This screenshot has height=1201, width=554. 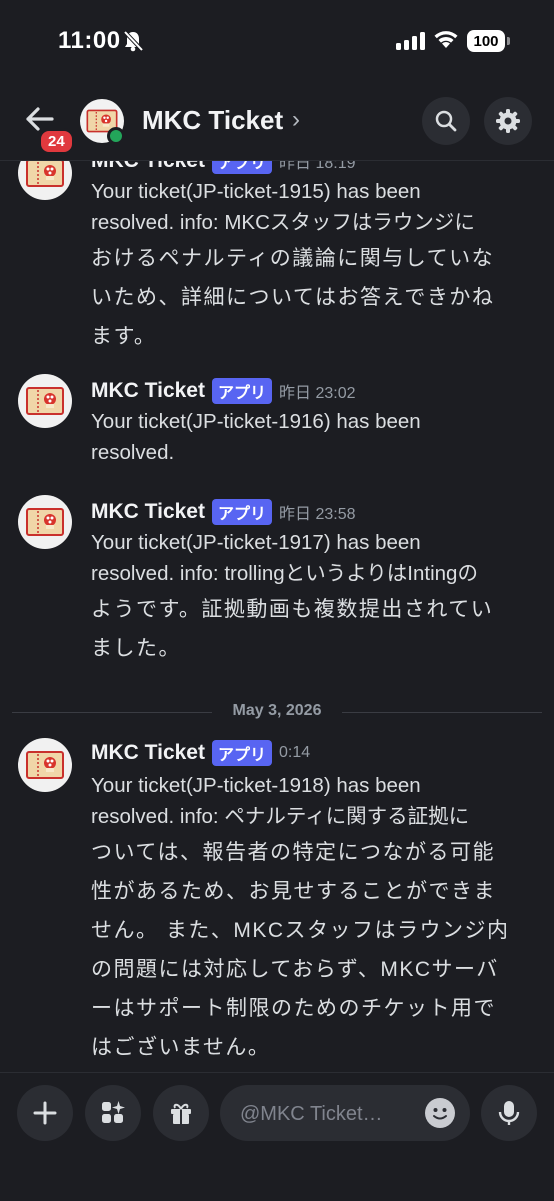 I want to click on apps-icon, so click(x=113, y=1112).